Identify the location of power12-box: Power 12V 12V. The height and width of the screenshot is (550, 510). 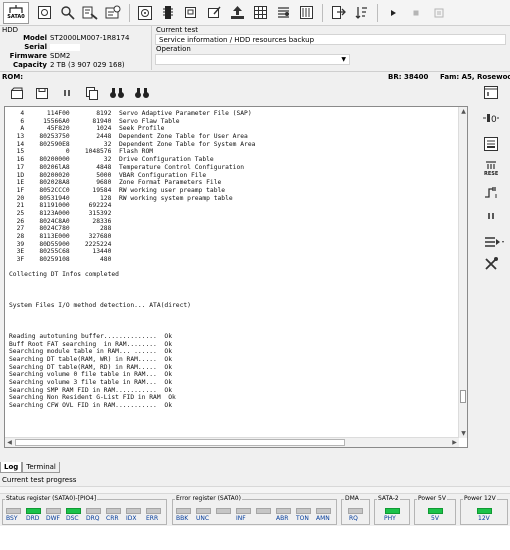
(484, 510).